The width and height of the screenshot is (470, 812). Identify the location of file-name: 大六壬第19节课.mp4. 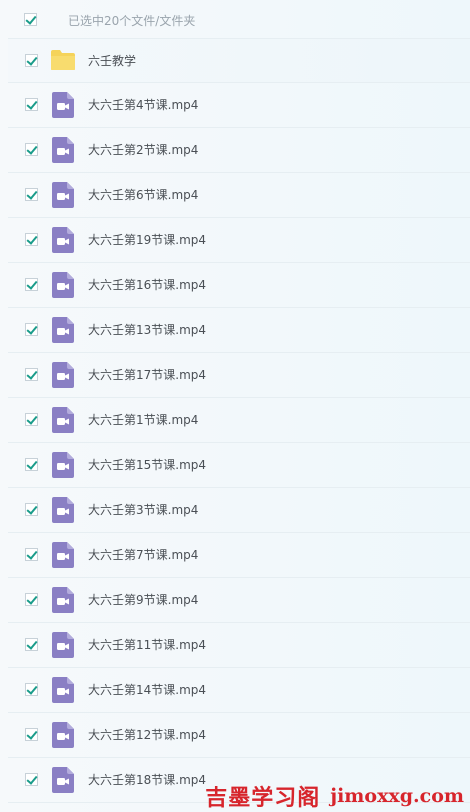
(147, 240).